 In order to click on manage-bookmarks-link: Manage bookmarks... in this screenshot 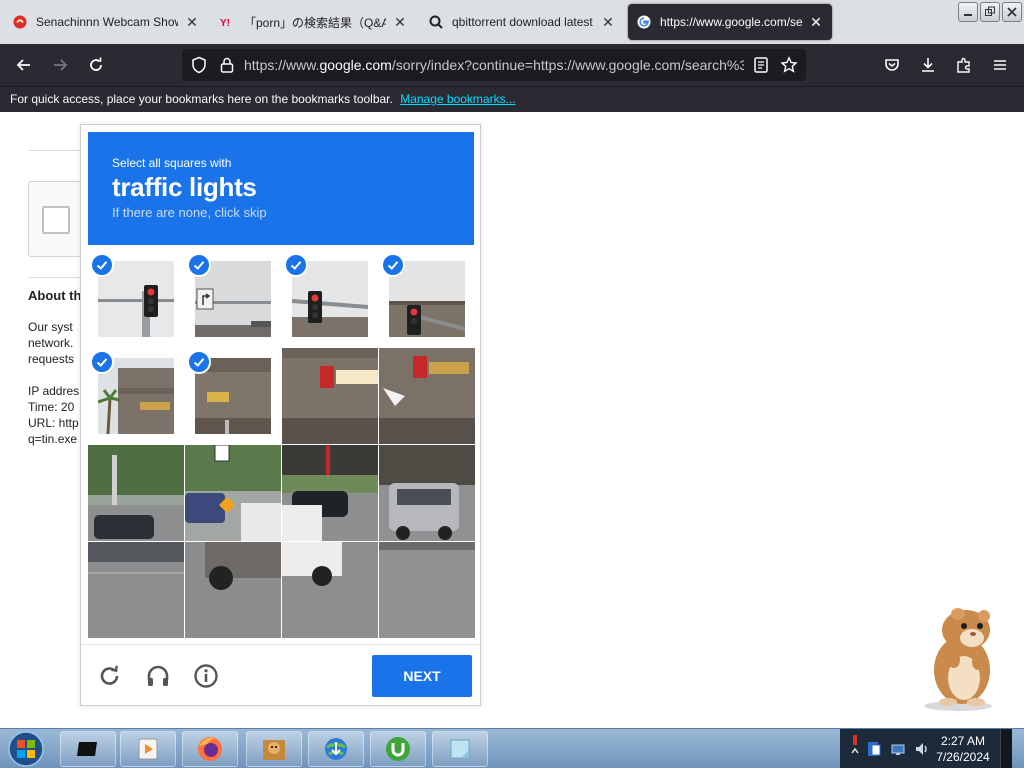, I will do `click(457, 99)`.